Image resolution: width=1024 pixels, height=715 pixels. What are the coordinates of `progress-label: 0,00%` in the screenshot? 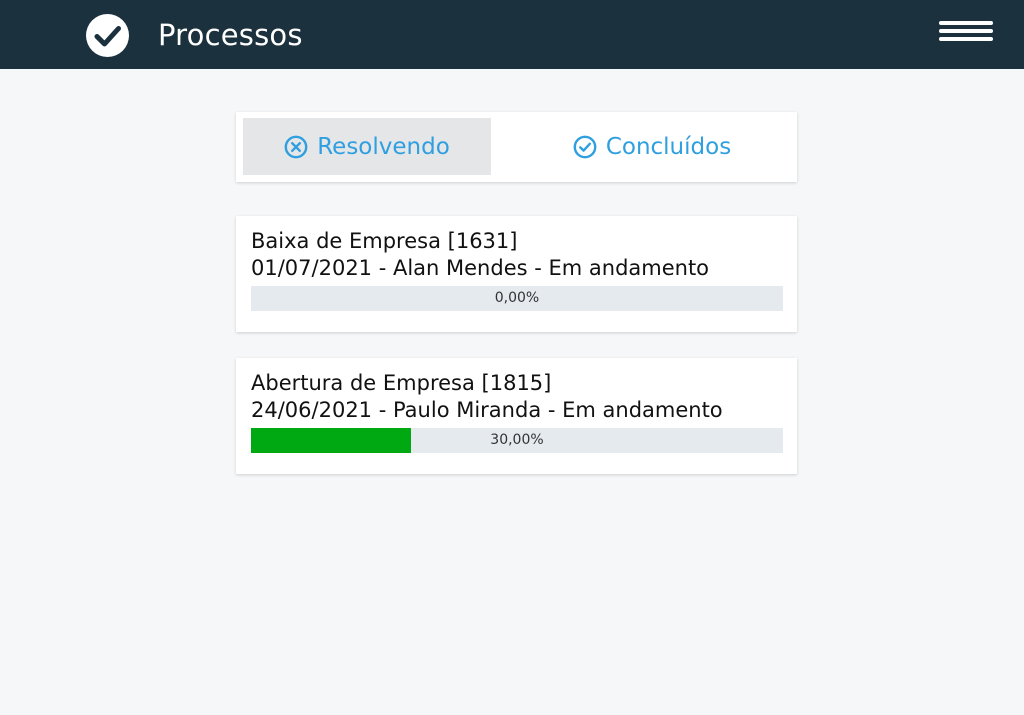 It's located at (517, 298).